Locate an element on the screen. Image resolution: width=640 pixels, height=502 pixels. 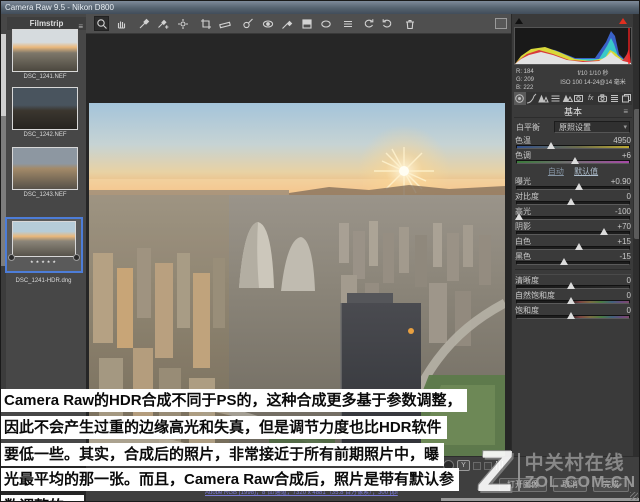
radial-filter-tool-icon is located at coordinates (325, 23).